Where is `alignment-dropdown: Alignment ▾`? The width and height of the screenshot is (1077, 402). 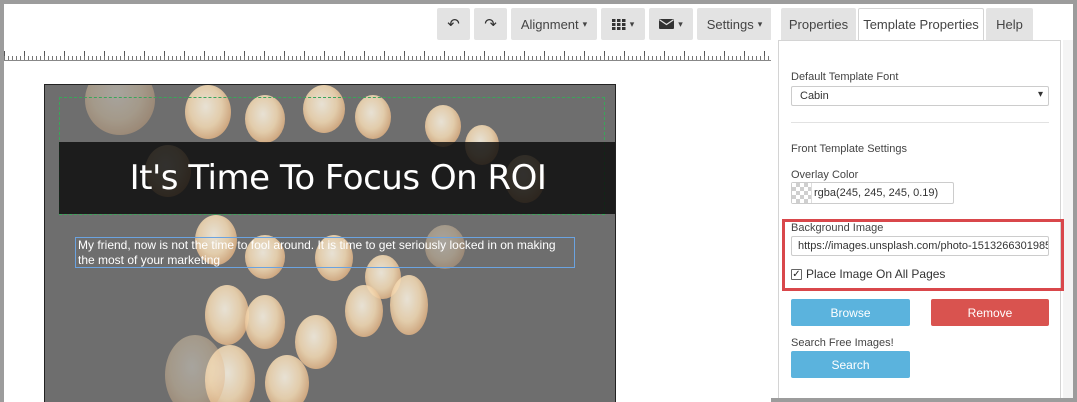 alignment-dropdown: Alignment ▾ is located at coordinates (554, 24).